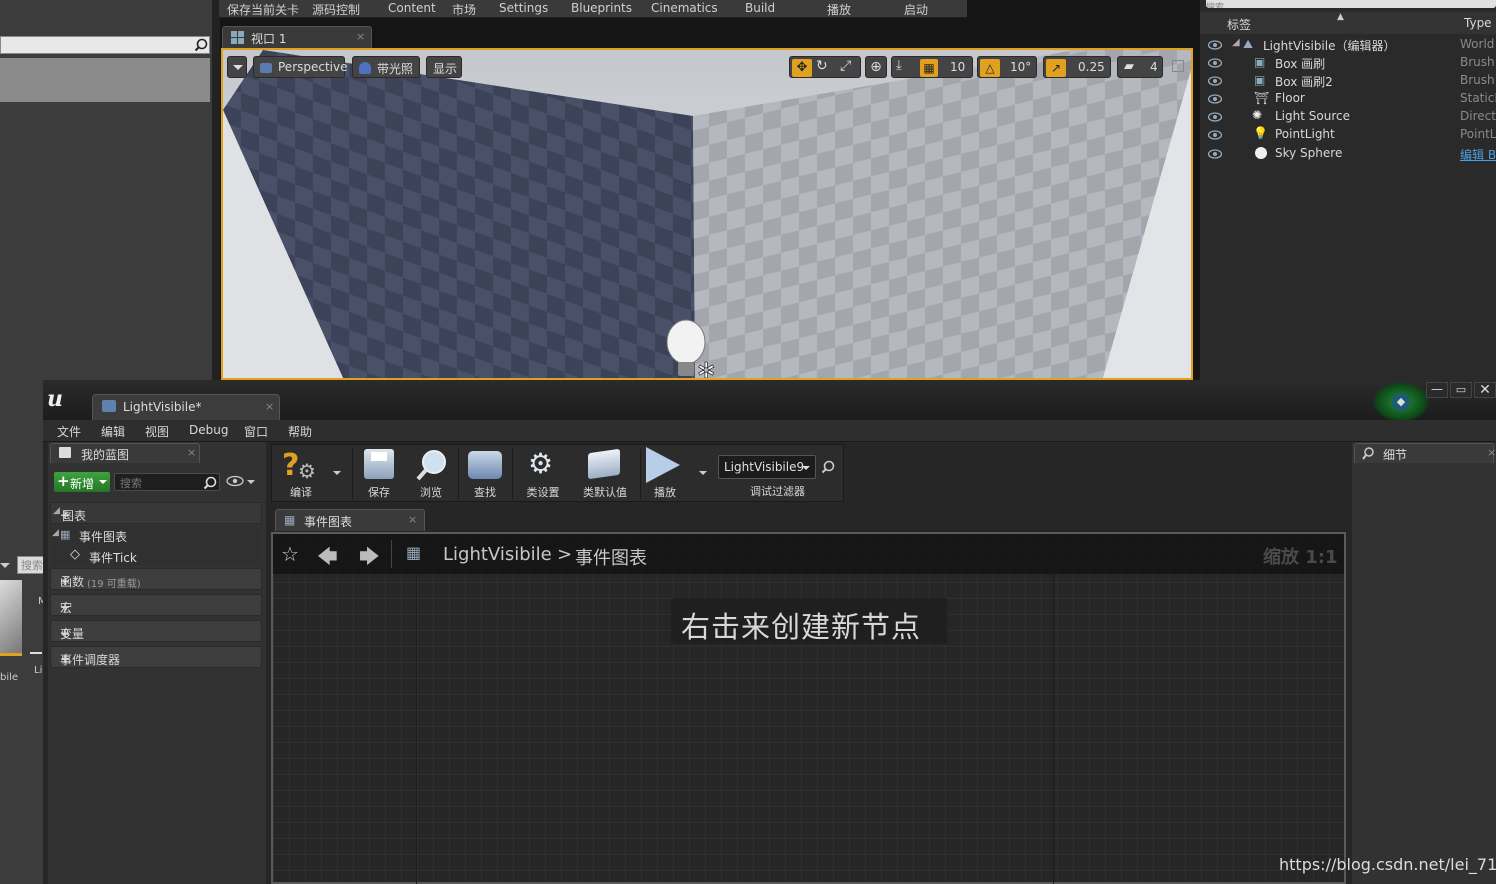 The width and height of the screenshot is (1496, 884). I want to click on mybp-search-input: 搜索, so click(167, 482).